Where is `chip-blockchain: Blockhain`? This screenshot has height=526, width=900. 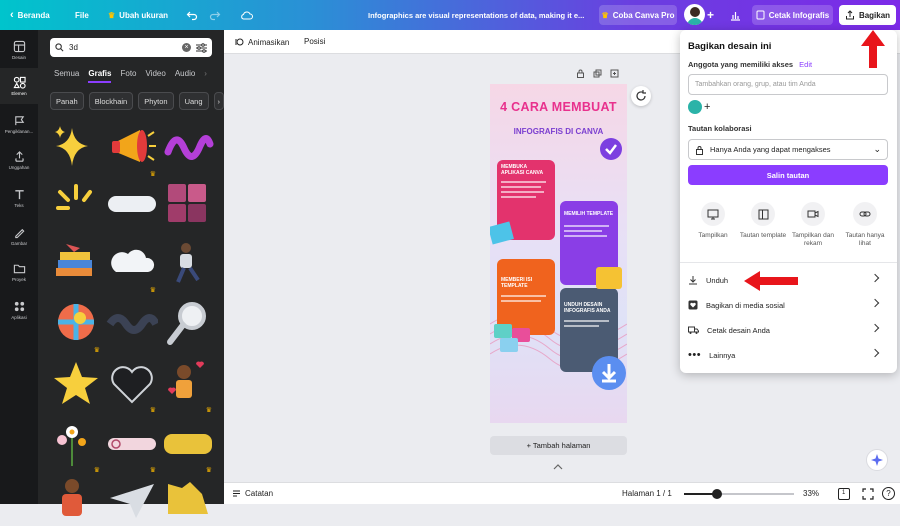 chip-blockchain: Blockhain is located at coordinates (111, 101).